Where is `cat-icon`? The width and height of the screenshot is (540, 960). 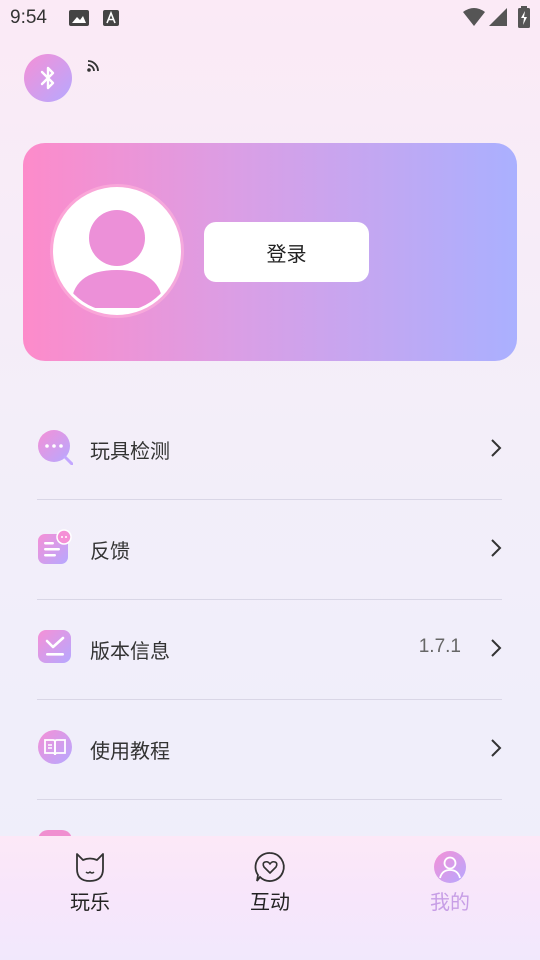
cat-icon is located at coordinates (90, 867).